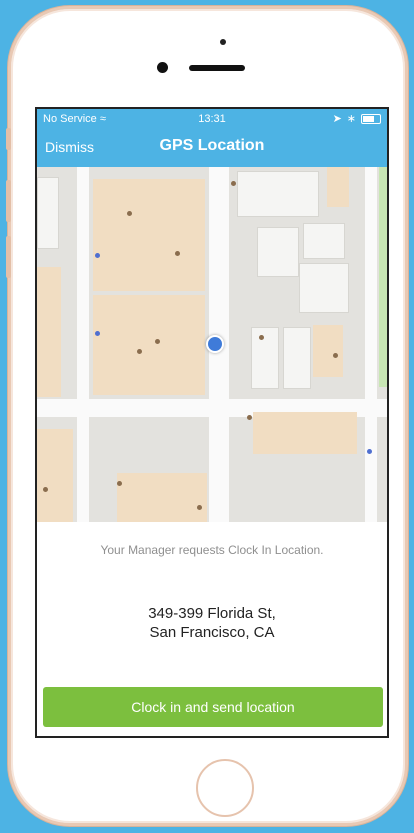 The height and width of the screenshot is (833, 414). Describe the element at coordinates (371, 118) in the screenshot. I see `battery-icon` at that location.